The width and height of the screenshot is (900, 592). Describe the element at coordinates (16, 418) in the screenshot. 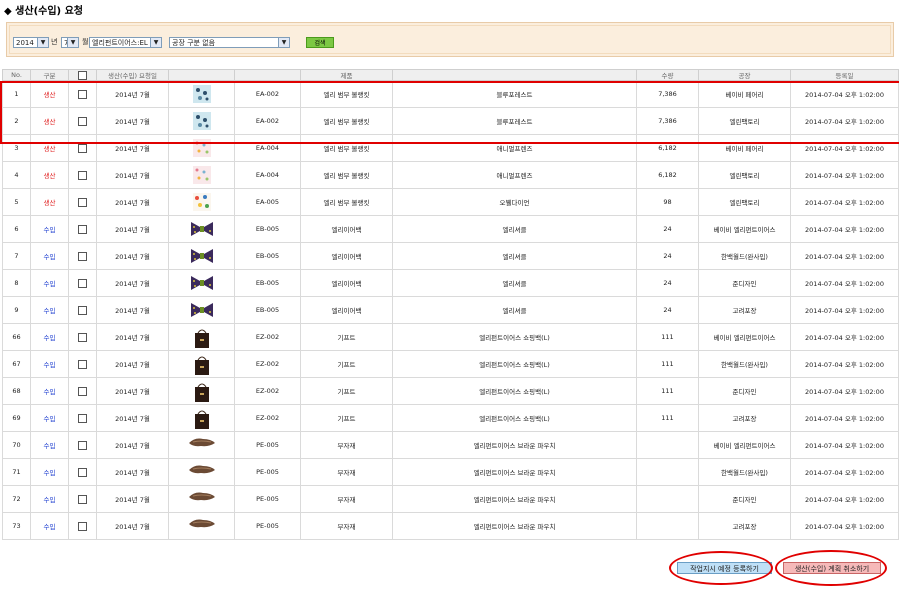

I see `row-no: 69` at that location.